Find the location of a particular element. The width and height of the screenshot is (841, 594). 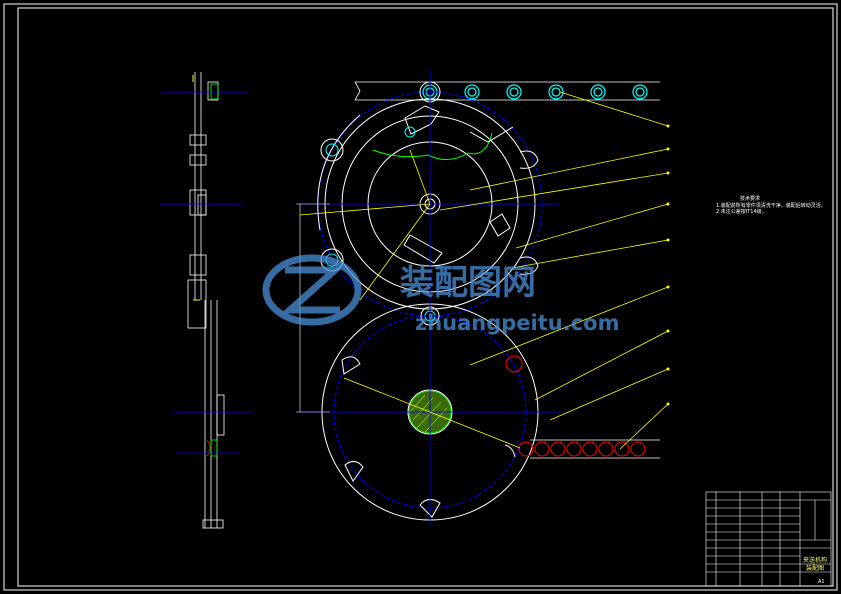

red-pocket-ring is located at coordinates (514, 364).